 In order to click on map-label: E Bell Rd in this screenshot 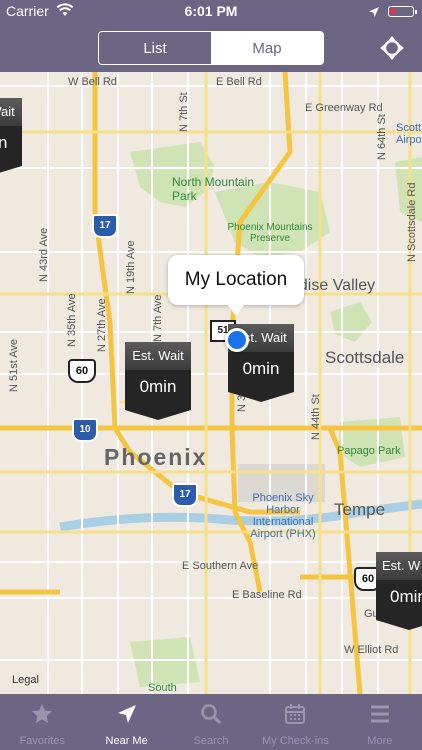, I will do `click(239, 82)`.